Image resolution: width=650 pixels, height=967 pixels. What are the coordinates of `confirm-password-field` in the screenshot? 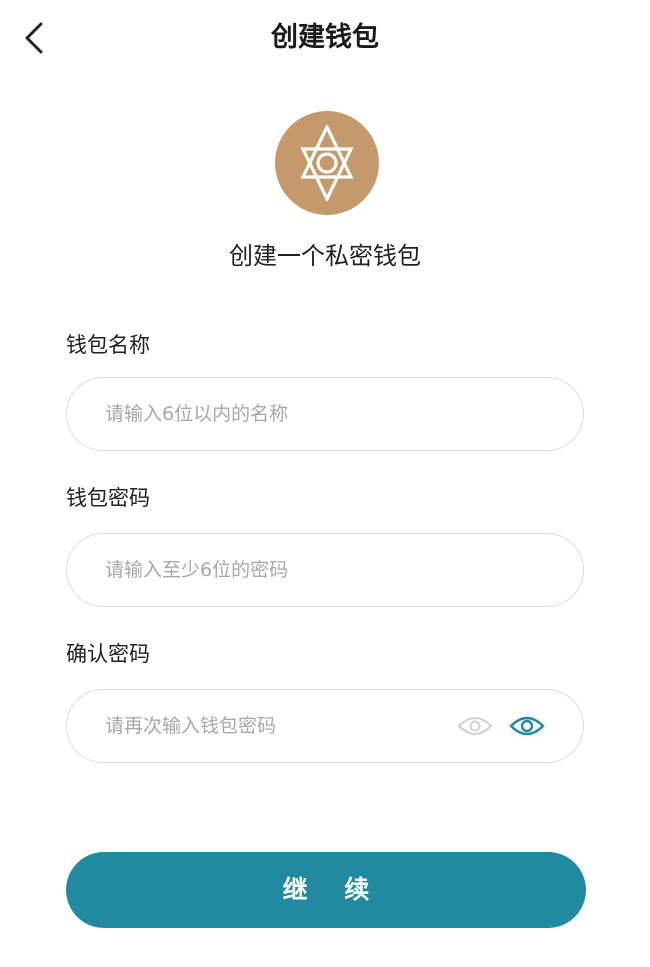 It's located at (325, 726).